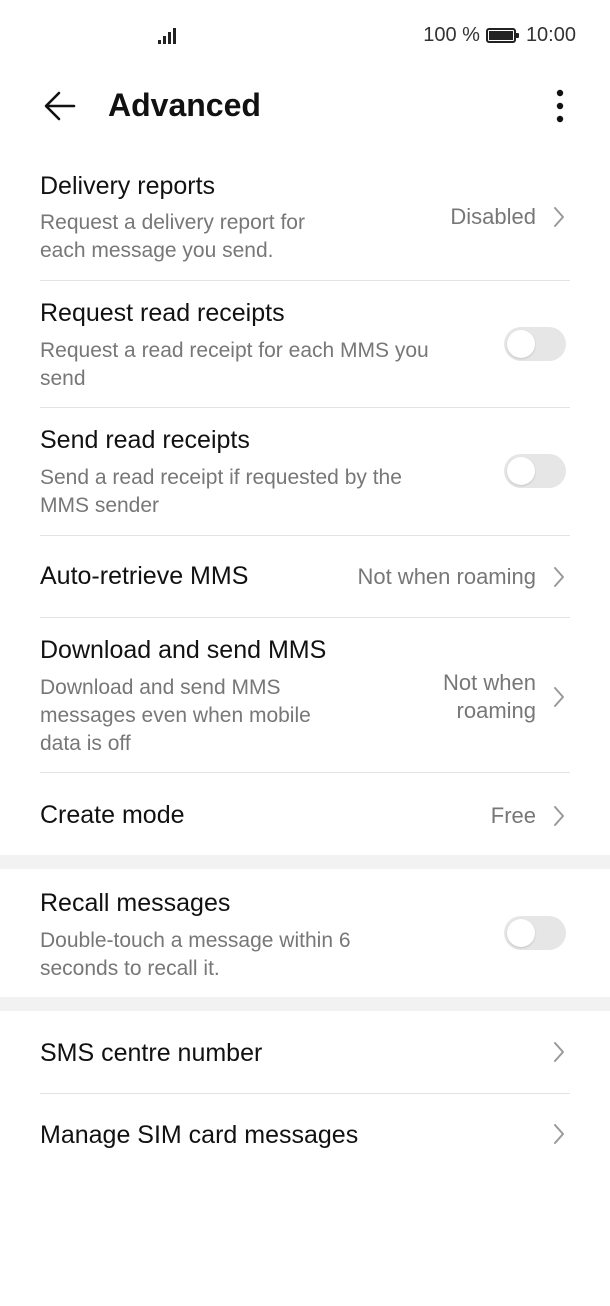 Image resolution: width=610 pixels, height=1306 pixels. What do you see at coordinates (305, 1052) in the screenshot?
I see `setting-sms-centre-number: SMS centre number` at bounding box center [305, 1052].